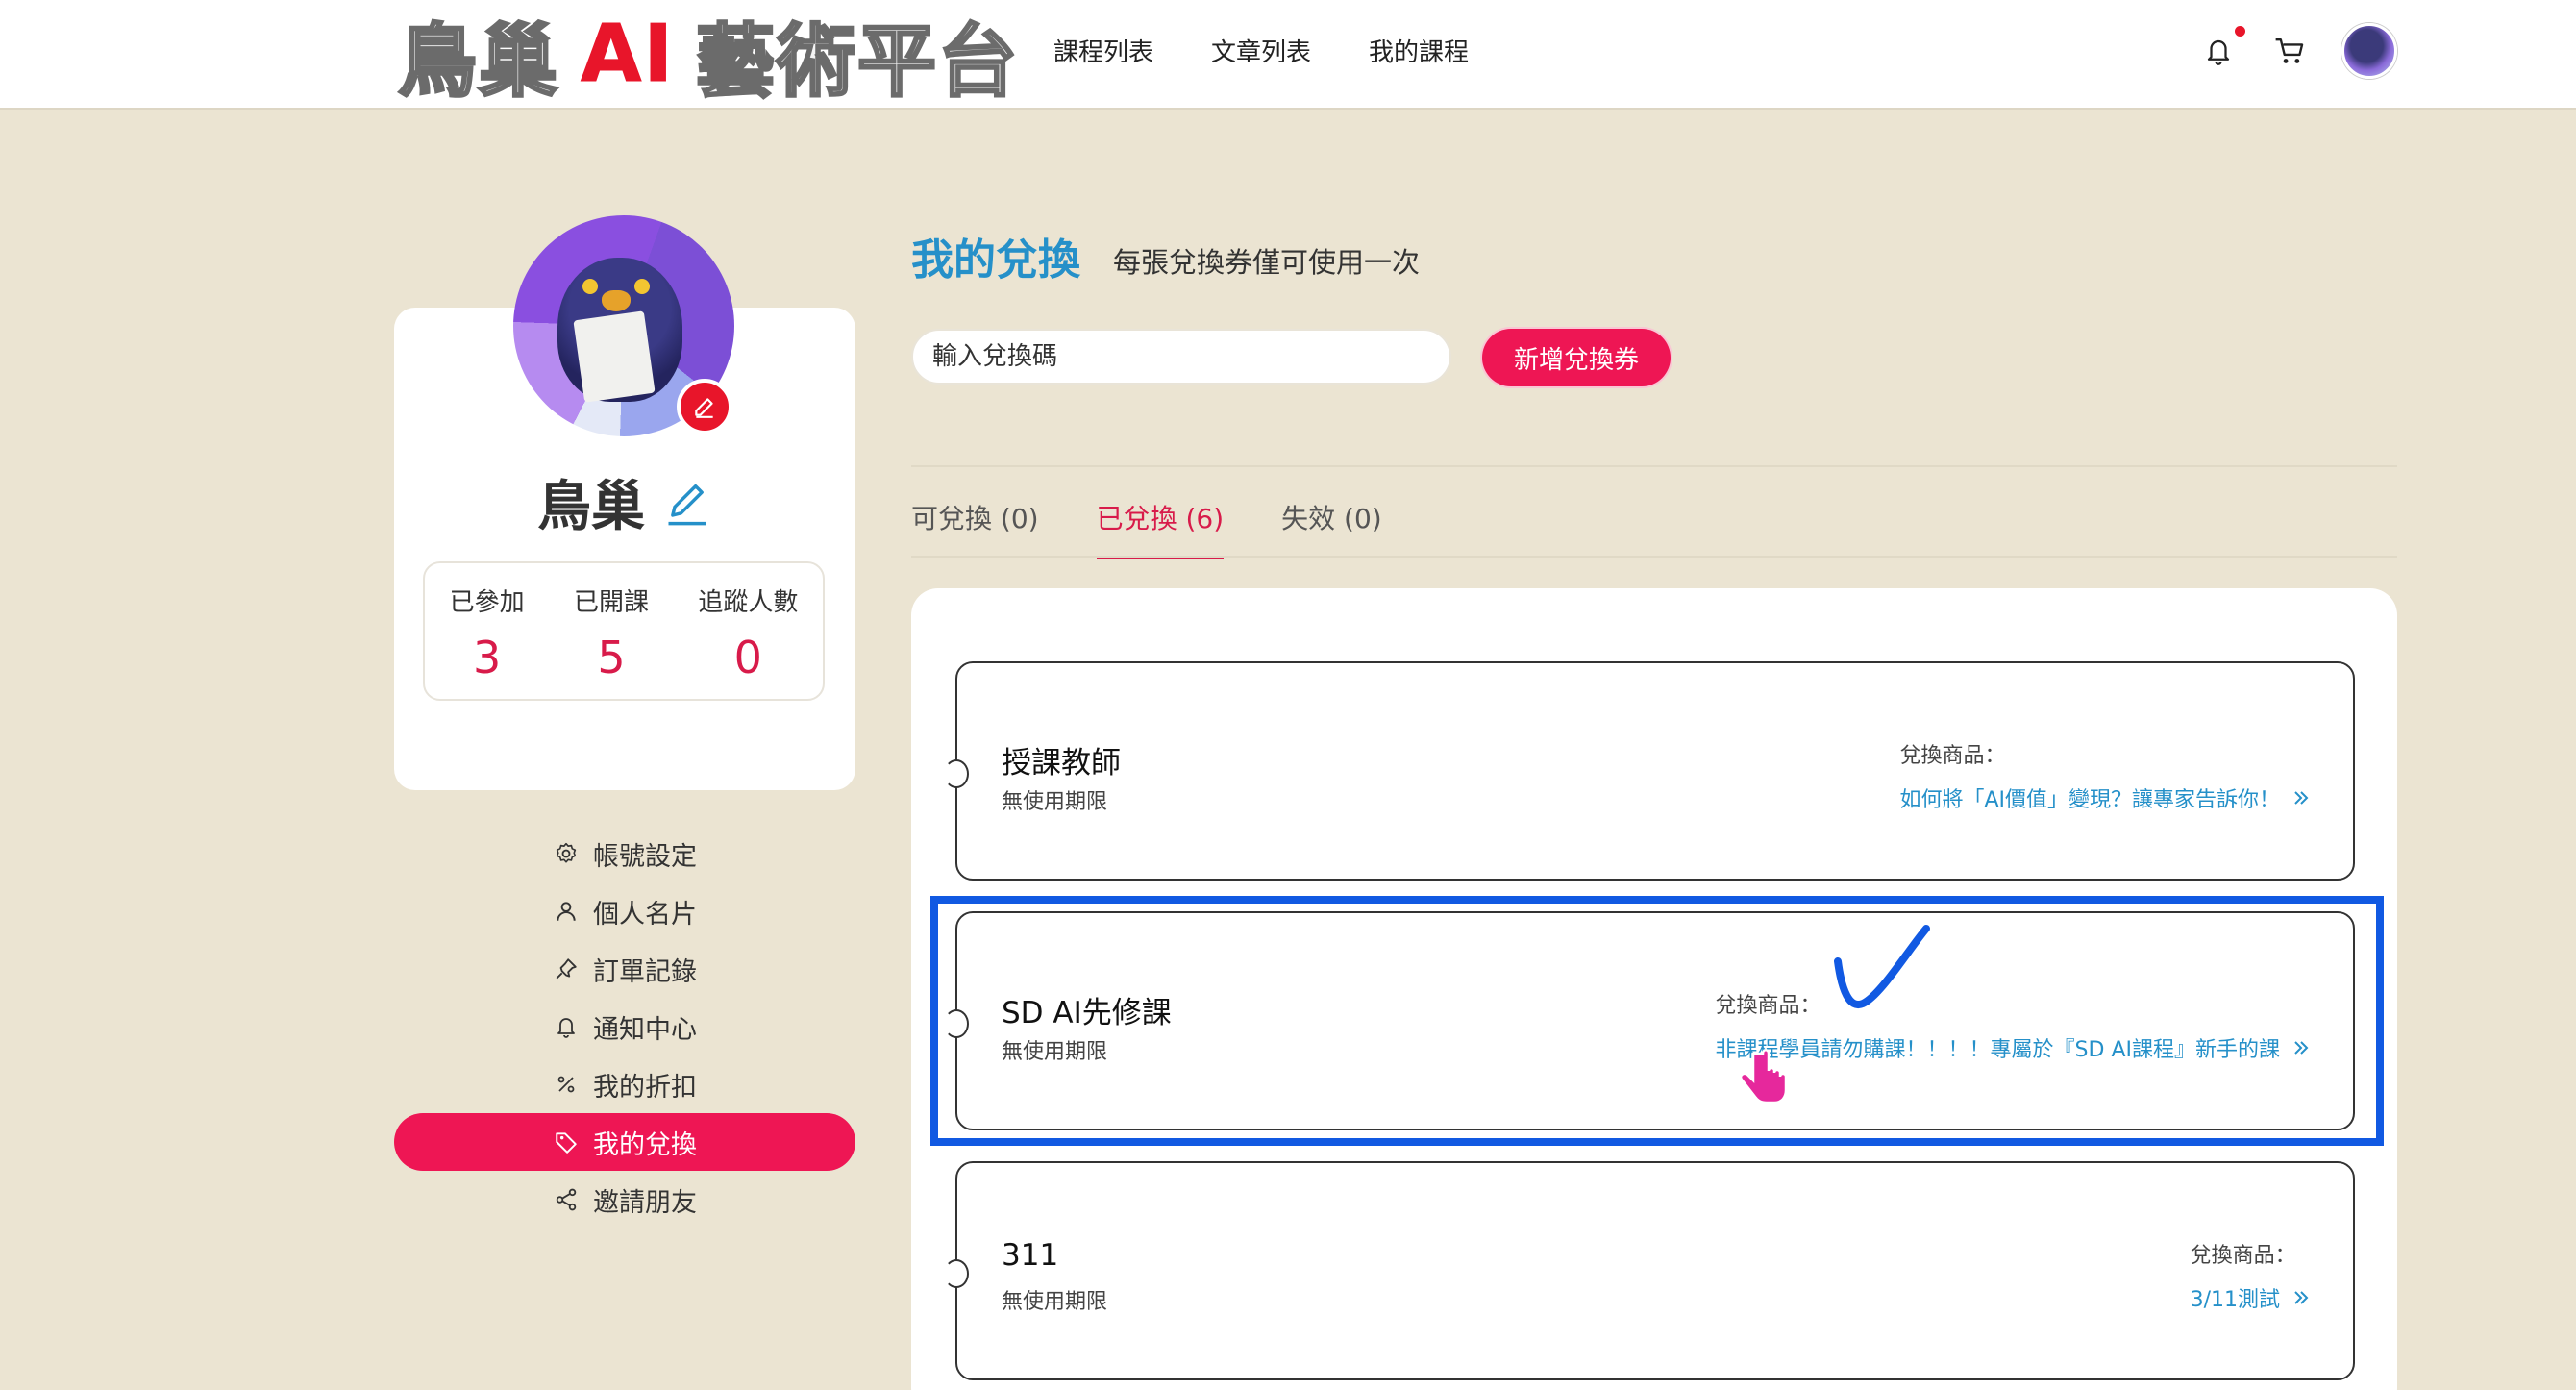  I want to click on page-subtitle: 每張兌換券僅可使用一次, so click(1267, 262).